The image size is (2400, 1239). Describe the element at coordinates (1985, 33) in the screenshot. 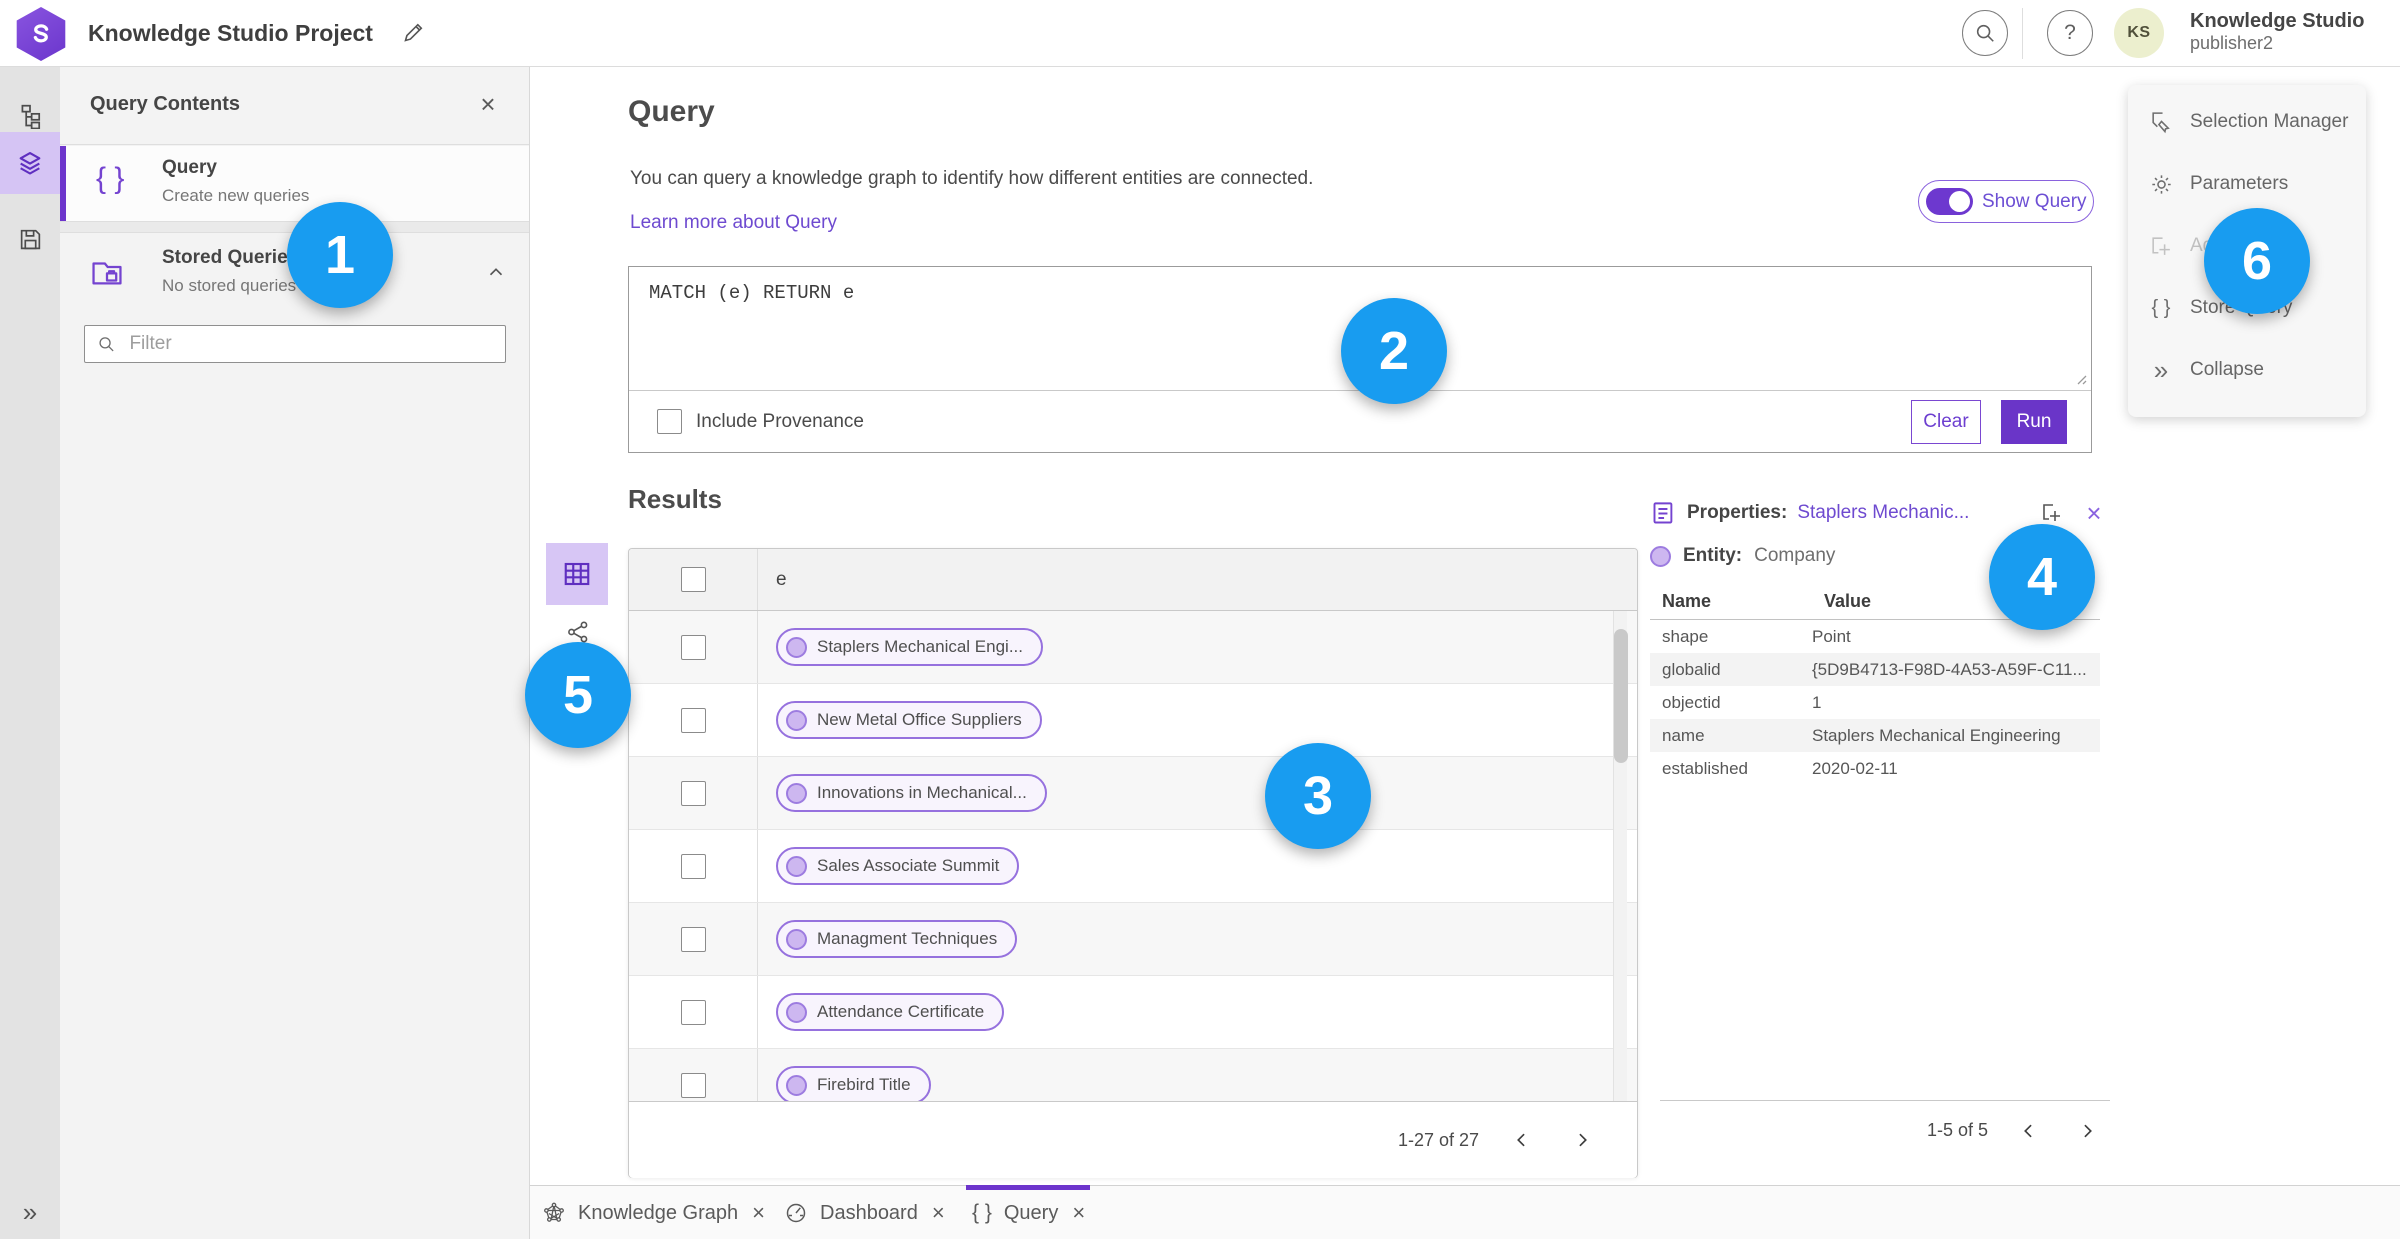

I see `search-button` at that location.